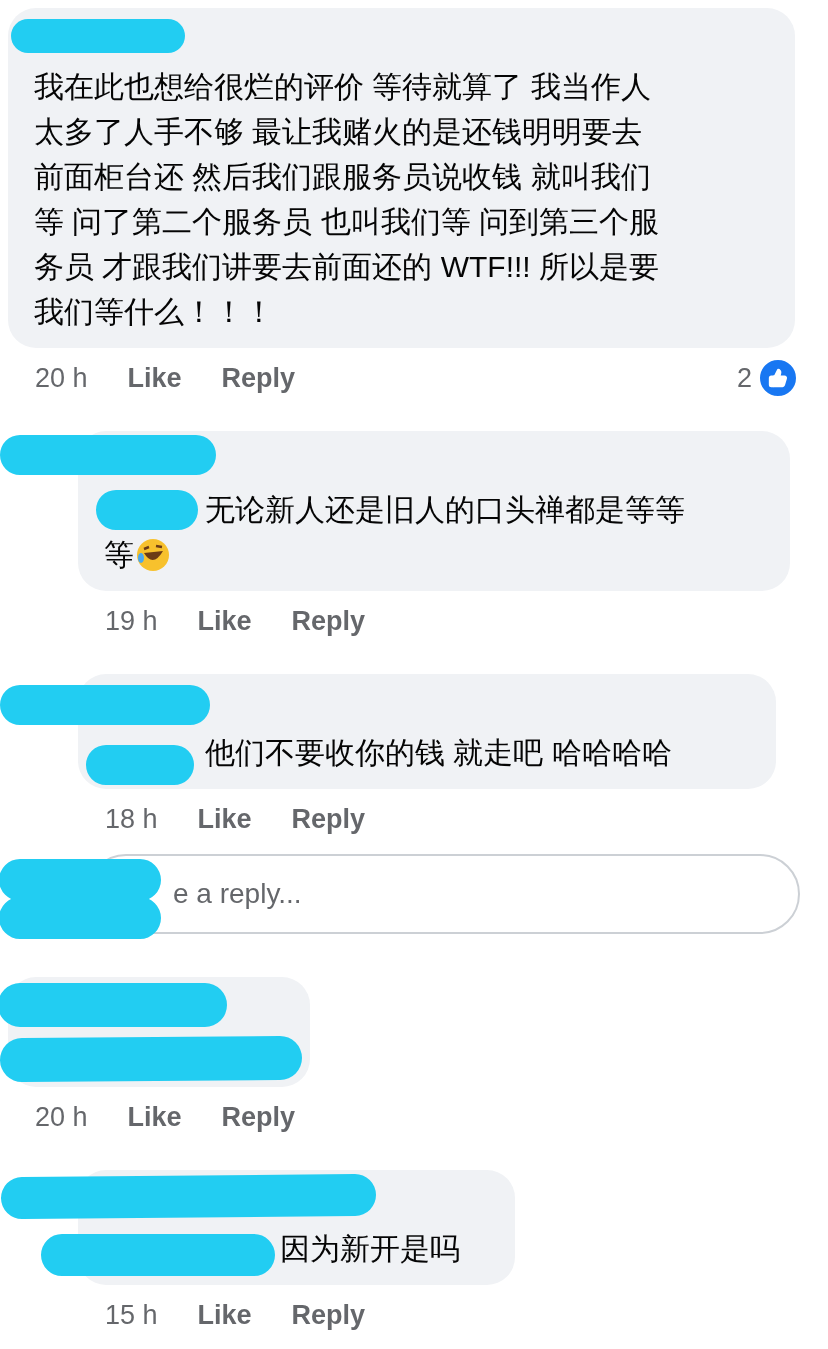 The height and width of the screenshot is (1349, 828). Describe the element at coordinates (342, 177) in the screenshot. I see `comment-text: 前面柜台还 然后我们跟服务员说收钱 就叫我们` at that location.